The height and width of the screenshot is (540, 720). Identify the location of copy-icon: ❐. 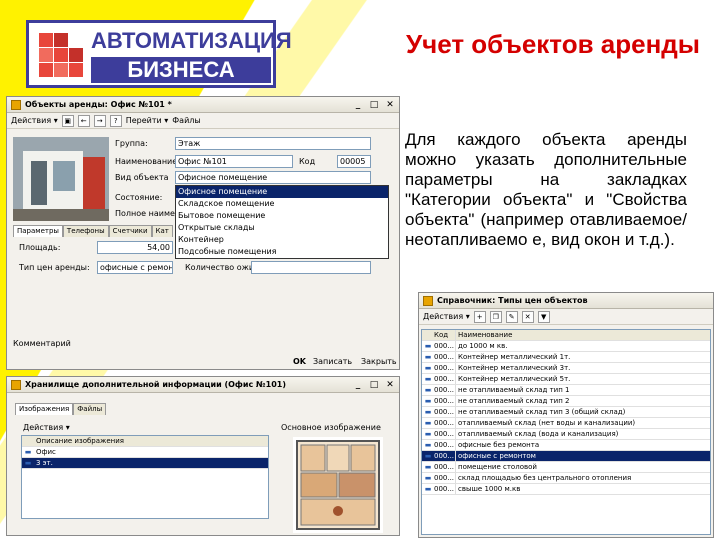
(495, 316).